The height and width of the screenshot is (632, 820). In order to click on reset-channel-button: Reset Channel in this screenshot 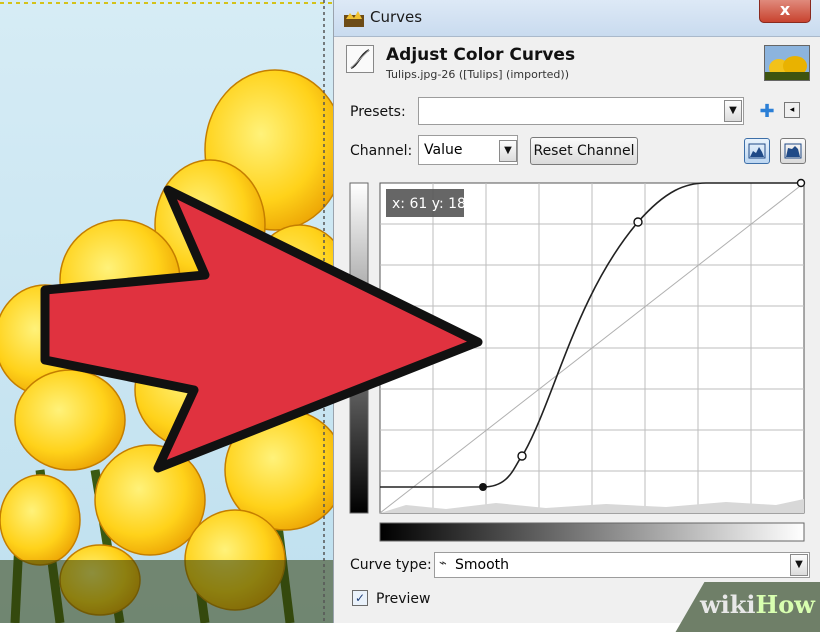, I will do `click(584, 151)`.